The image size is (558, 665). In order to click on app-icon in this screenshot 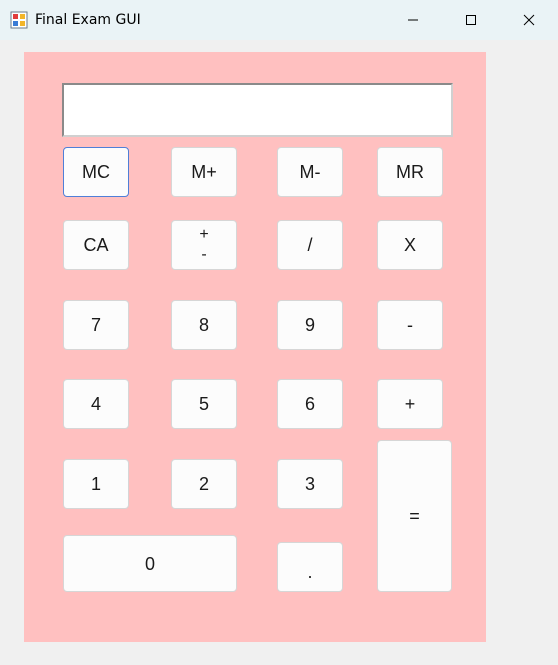, I will do `click(19, 20)`.